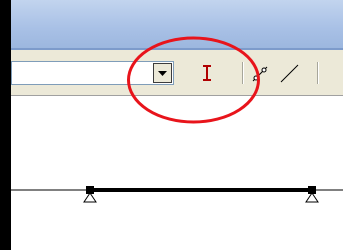  I want to click on node-line-icon, so click(260, 74).